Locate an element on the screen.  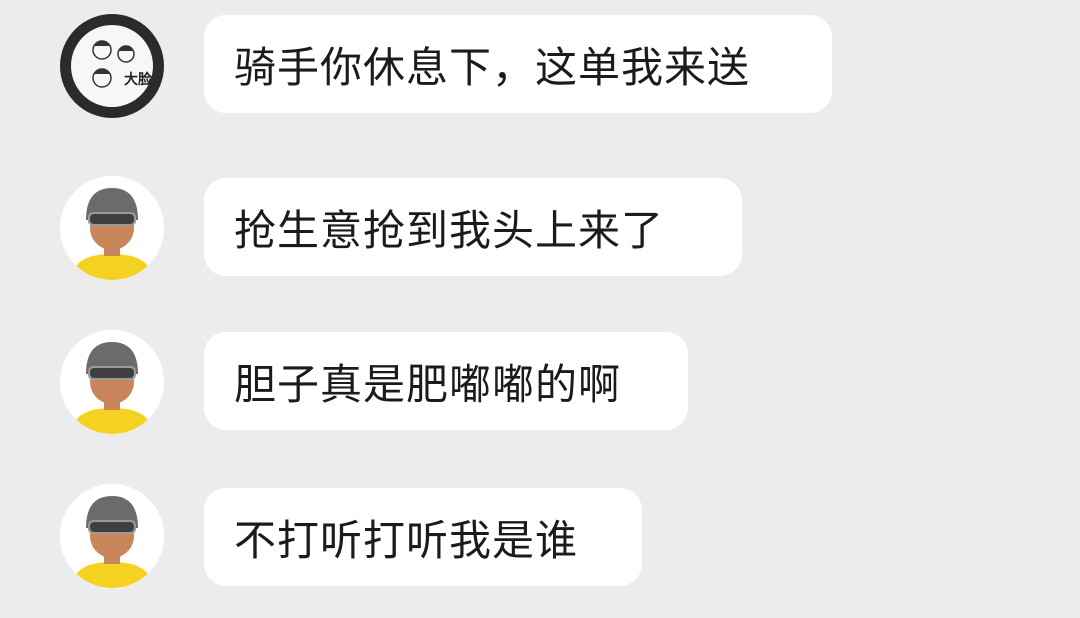
message-text: 抢生意抢到我头上来了 is located at coordinates (449, 230).